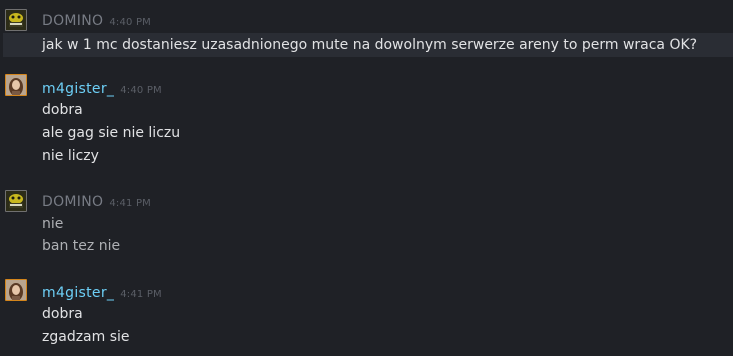  I want to click on message-header: DOMINO 4:41 PM, so click(96, 201).